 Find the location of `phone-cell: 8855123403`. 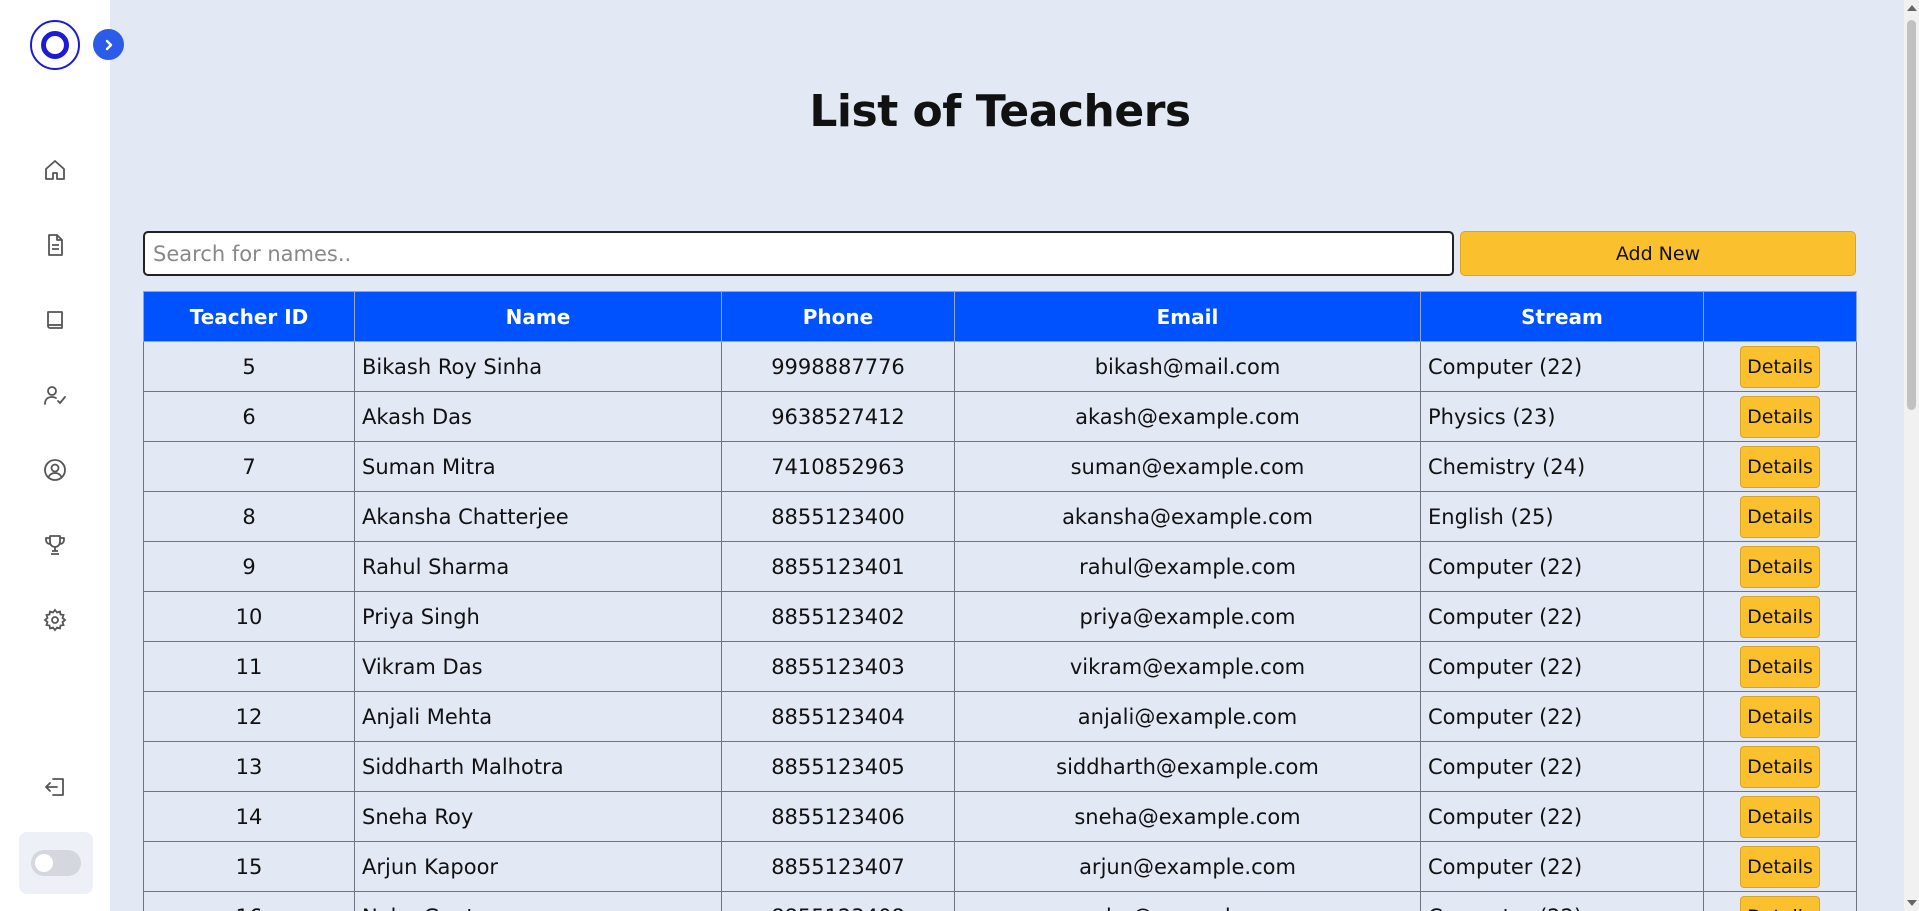

phone-cell: 8855123403 is located at coordinates (838, 666).